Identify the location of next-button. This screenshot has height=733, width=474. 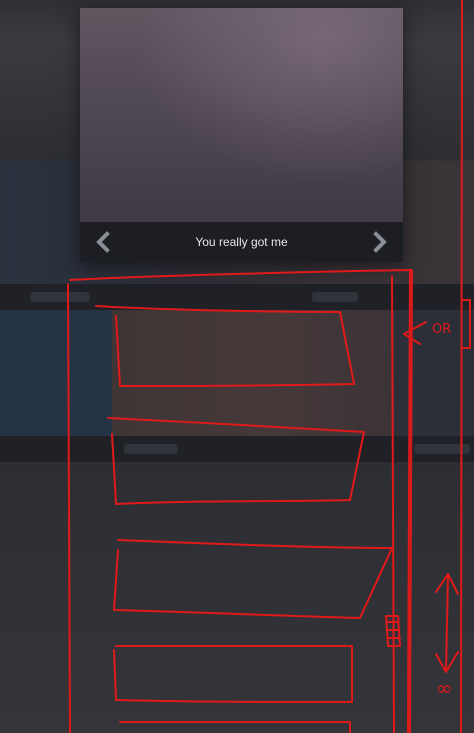
(379, 242).